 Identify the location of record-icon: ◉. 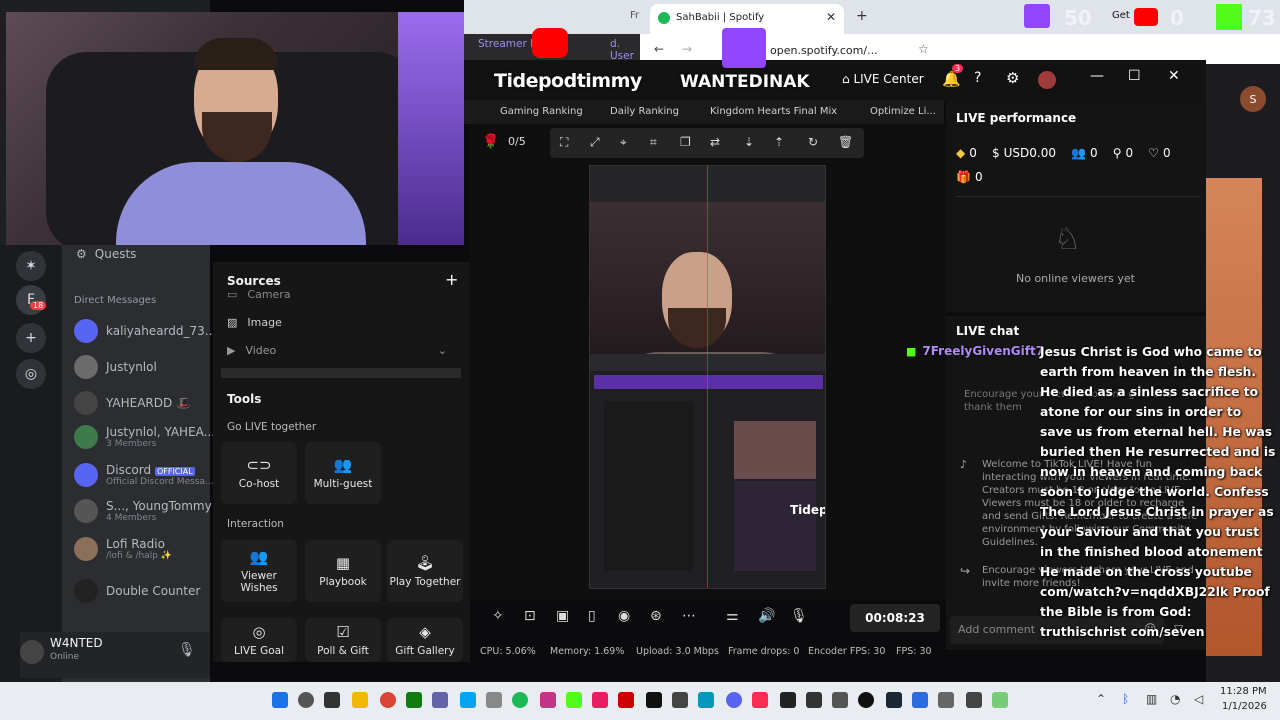
(624, 616).